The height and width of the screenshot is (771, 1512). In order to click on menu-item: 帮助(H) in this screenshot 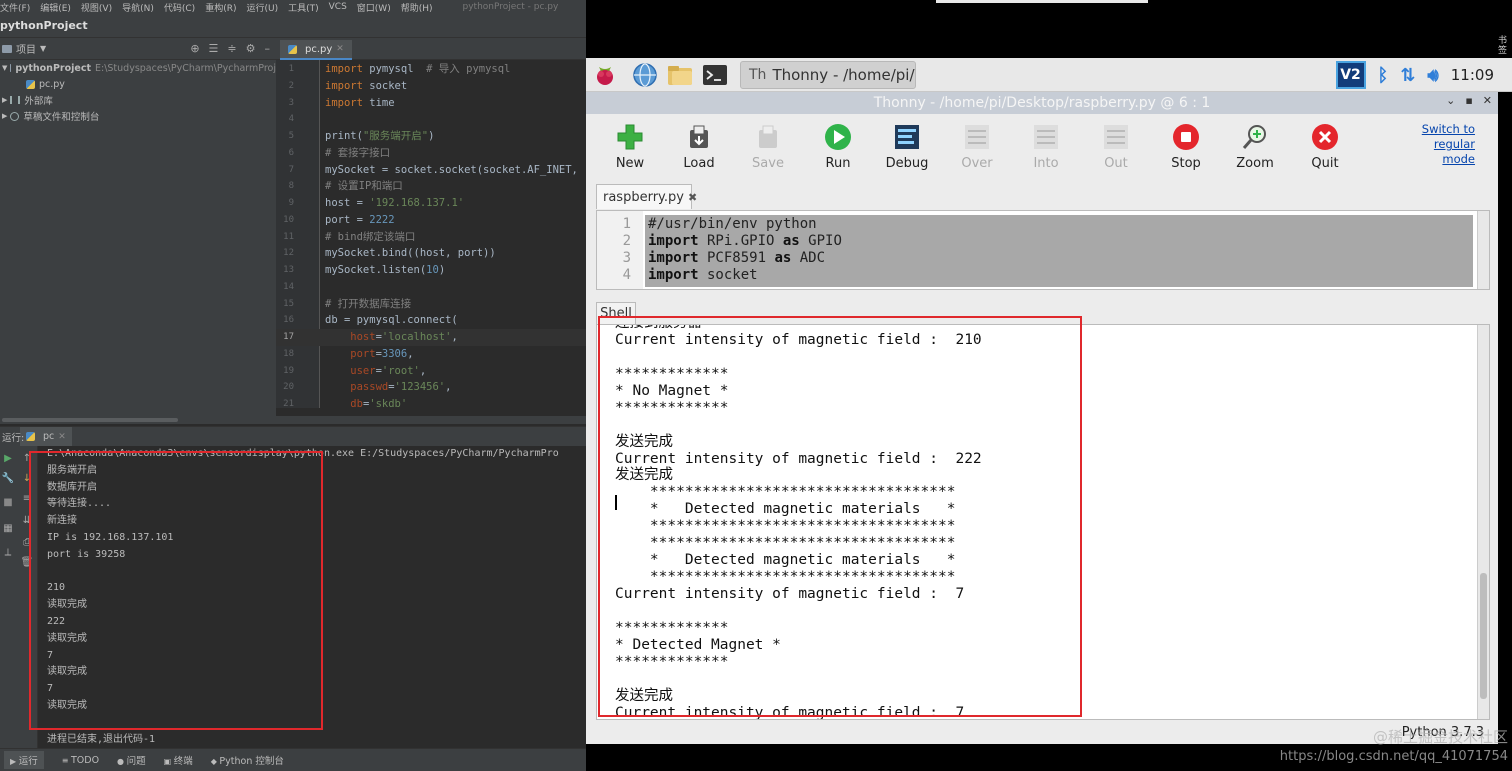, I will do `click(417, 7)`.